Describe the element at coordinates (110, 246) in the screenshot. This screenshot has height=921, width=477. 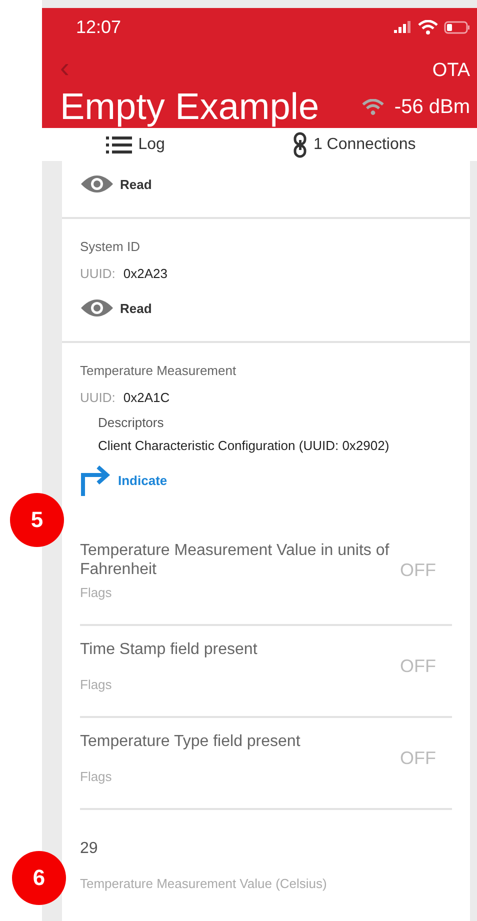
I see `characteristic-name: System ID` at that location.